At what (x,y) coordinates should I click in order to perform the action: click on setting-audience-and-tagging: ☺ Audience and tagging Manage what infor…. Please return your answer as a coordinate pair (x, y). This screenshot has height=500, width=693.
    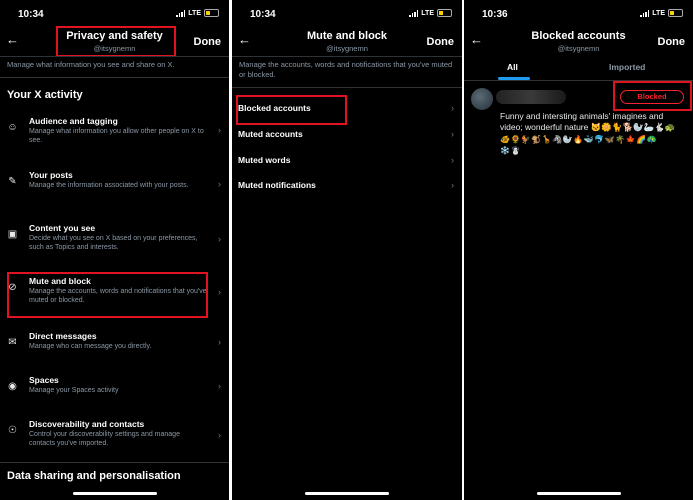
    Looking at the image, I should click on (114, 136).